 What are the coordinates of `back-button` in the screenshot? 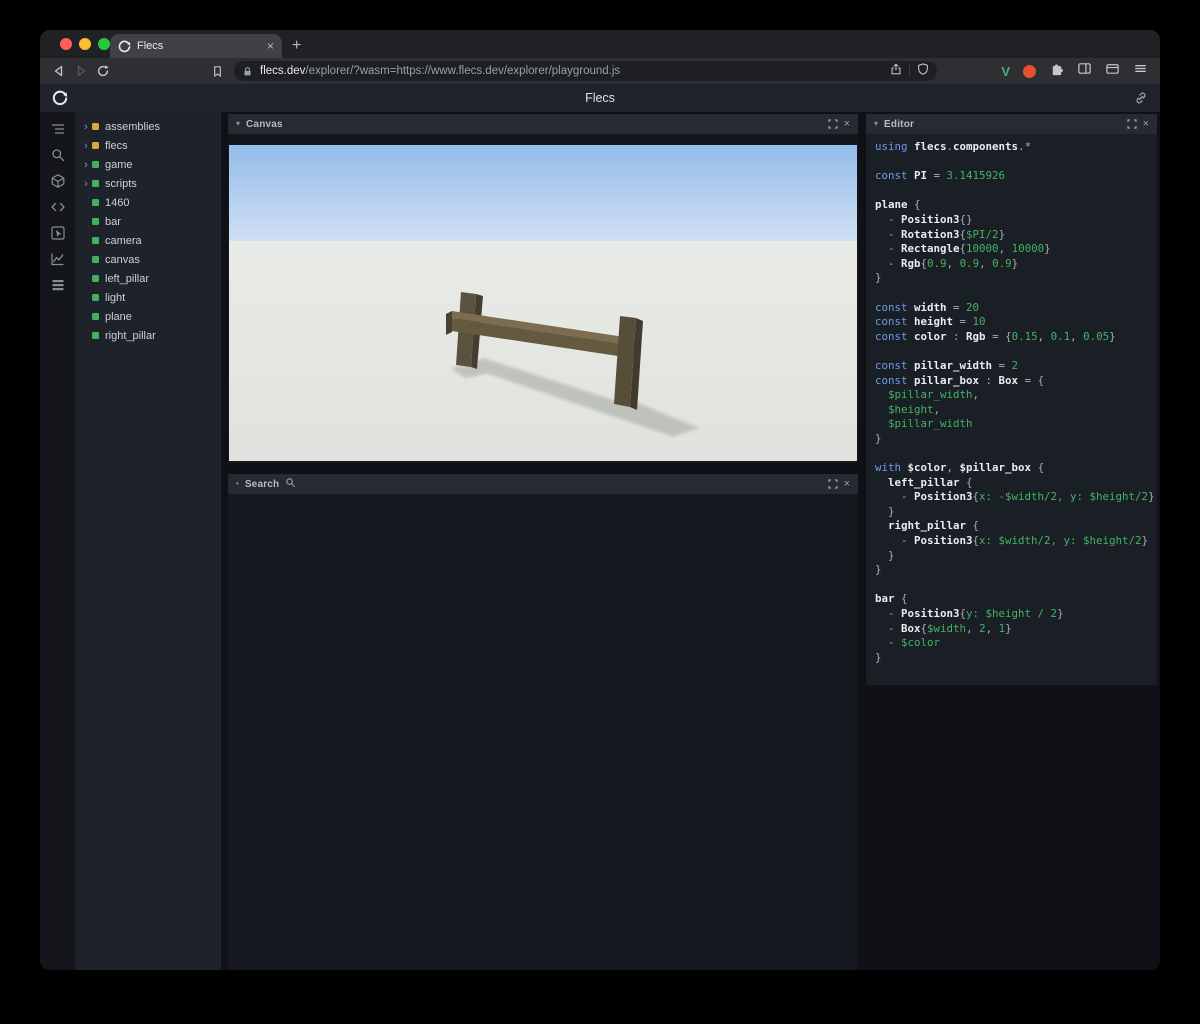 It's located at (59, 71).